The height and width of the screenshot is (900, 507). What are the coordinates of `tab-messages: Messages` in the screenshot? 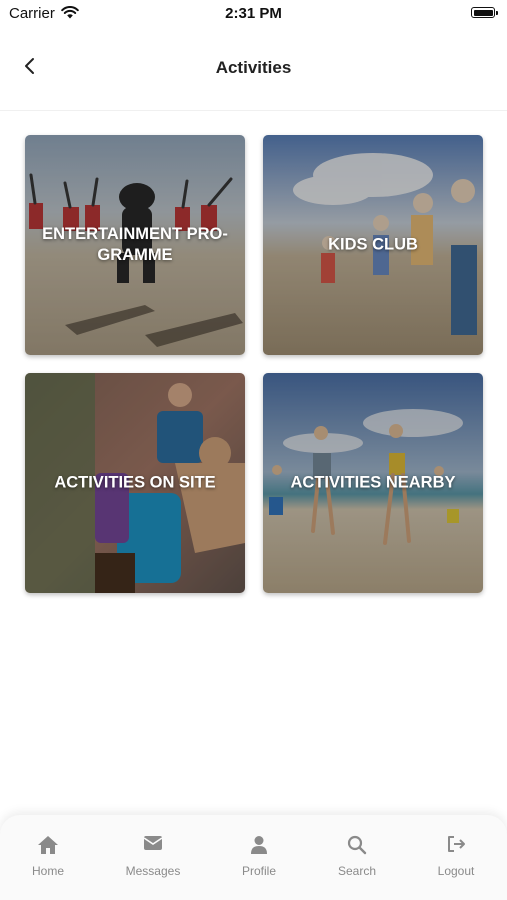 It's located at (153, 857).